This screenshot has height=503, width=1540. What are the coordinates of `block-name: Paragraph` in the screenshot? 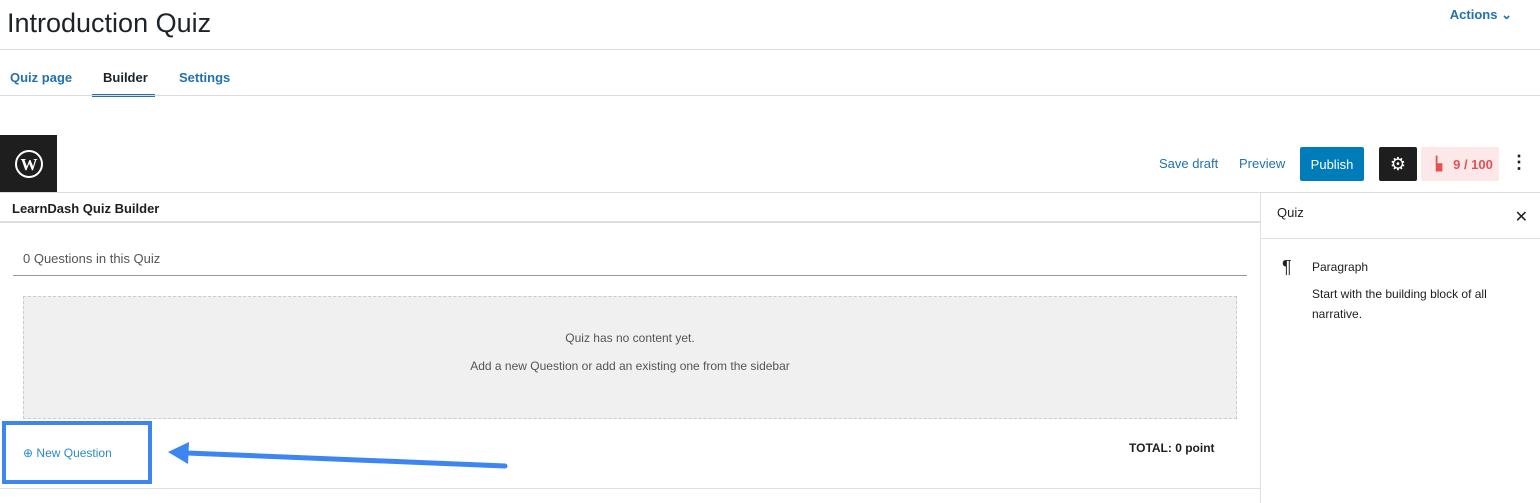 It's located at (1340, 267).